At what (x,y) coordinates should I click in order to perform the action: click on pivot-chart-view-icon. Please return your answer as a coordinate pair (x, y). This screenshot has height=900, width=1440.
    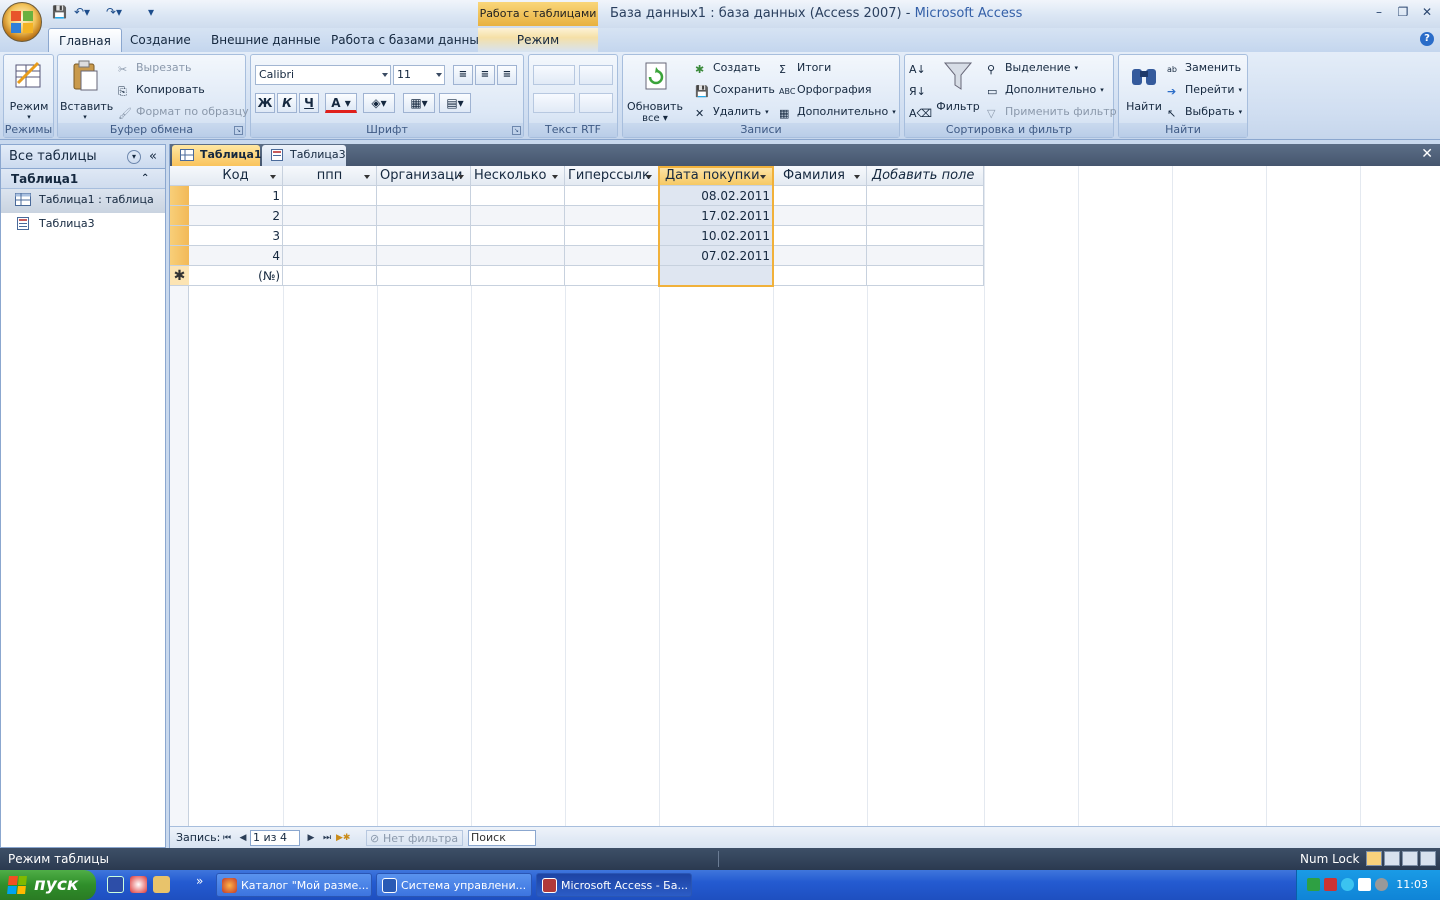
    Looking at the image, I should click on (1410, 858).